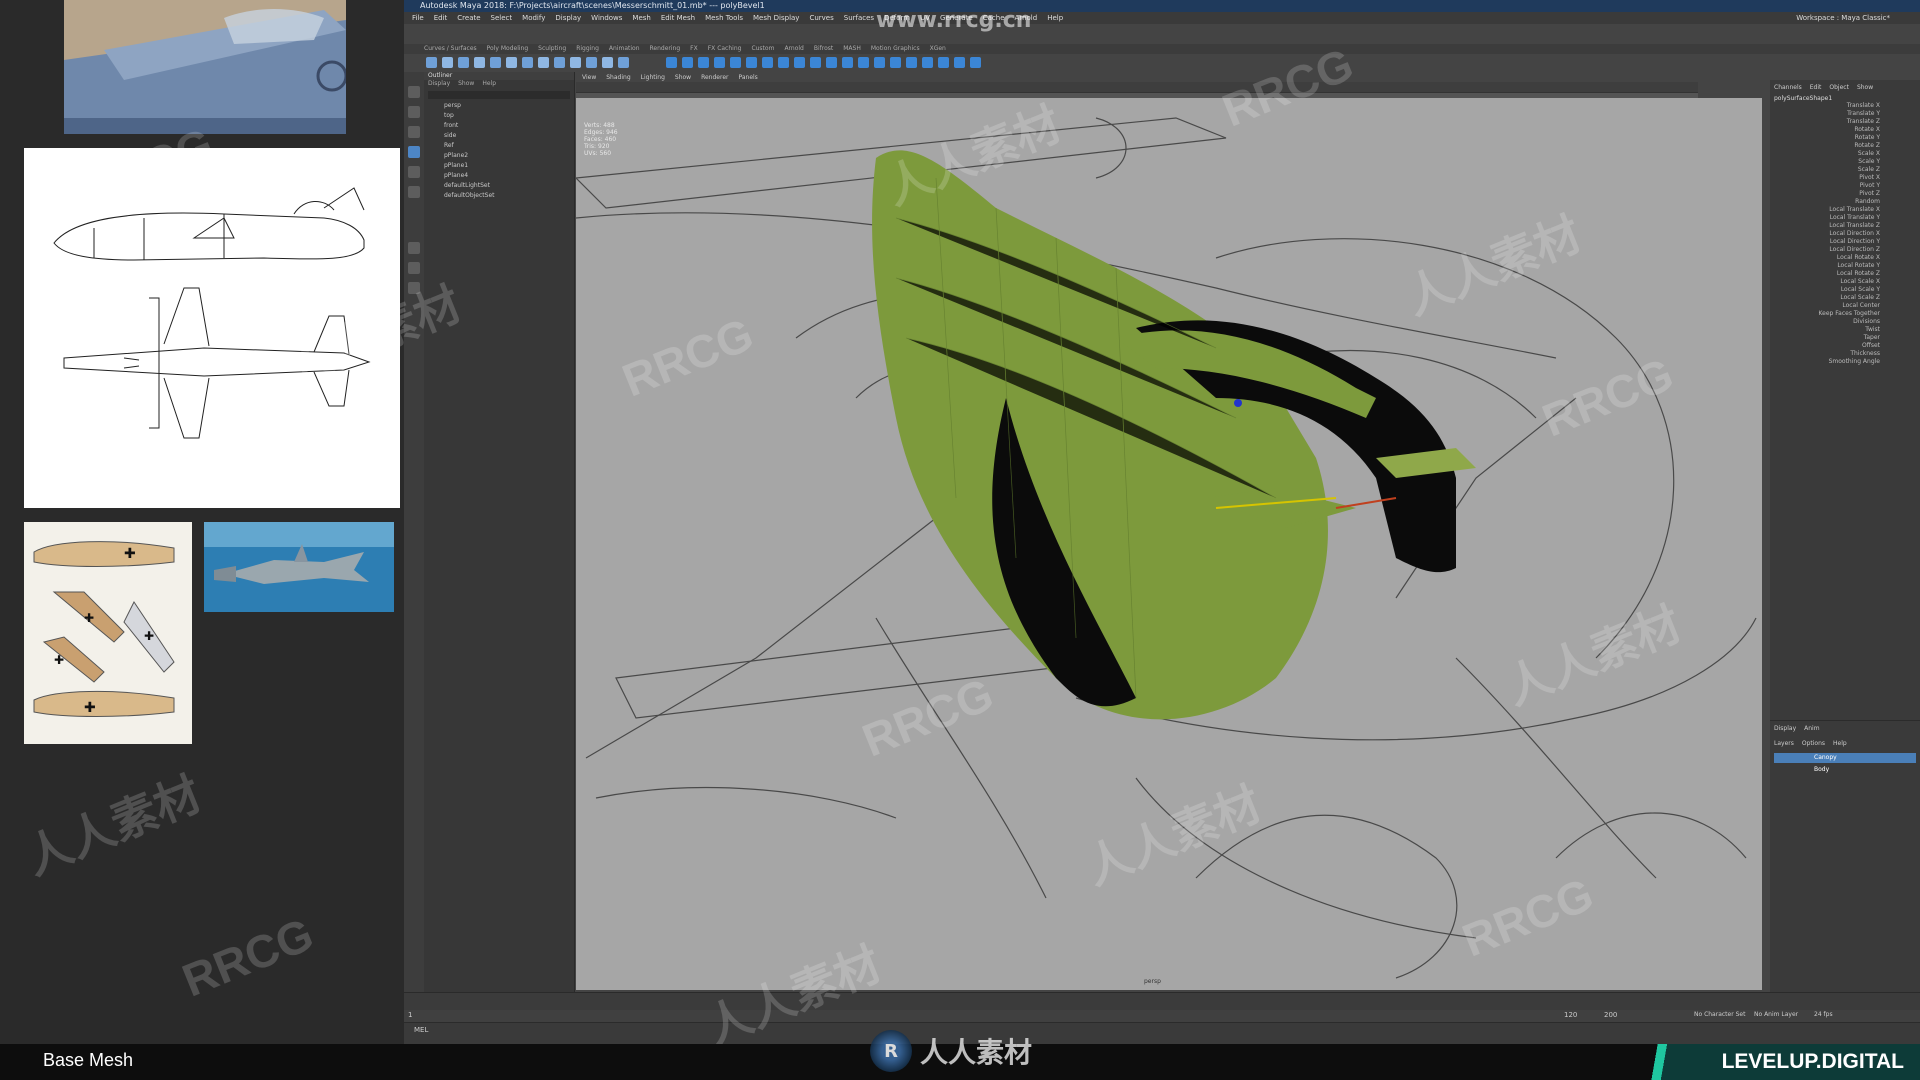  I want to click on select-tool-icon, so click(414, 92).